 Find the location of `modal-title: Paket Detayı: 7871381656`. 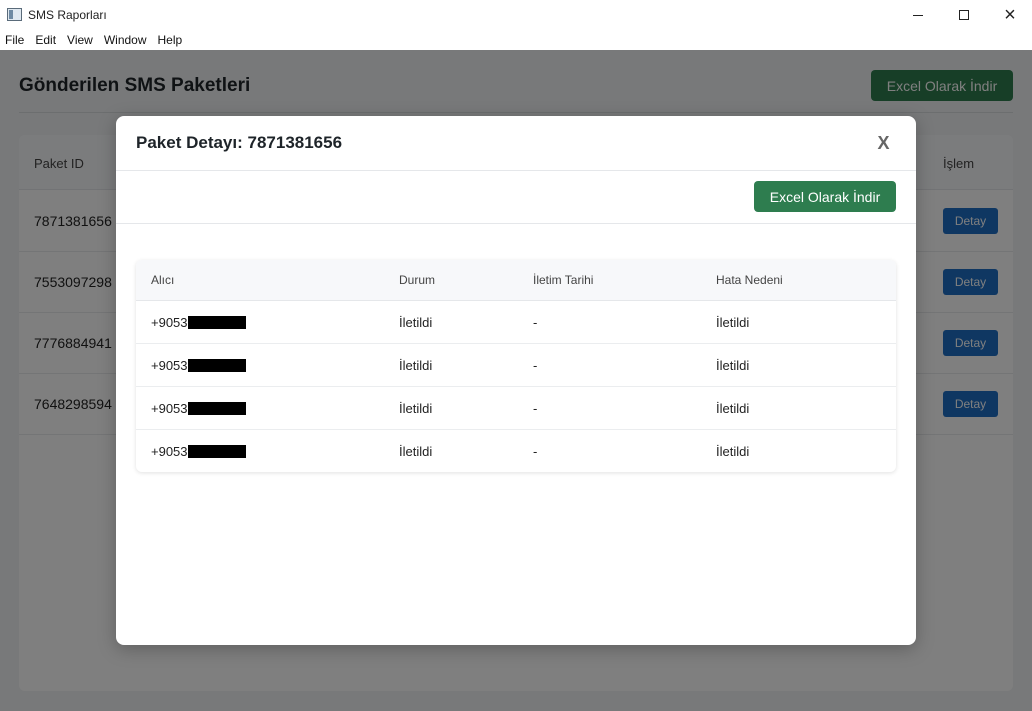

modal-title: Paket Detayı: 7871381656 is located at coordinates (239, 142).